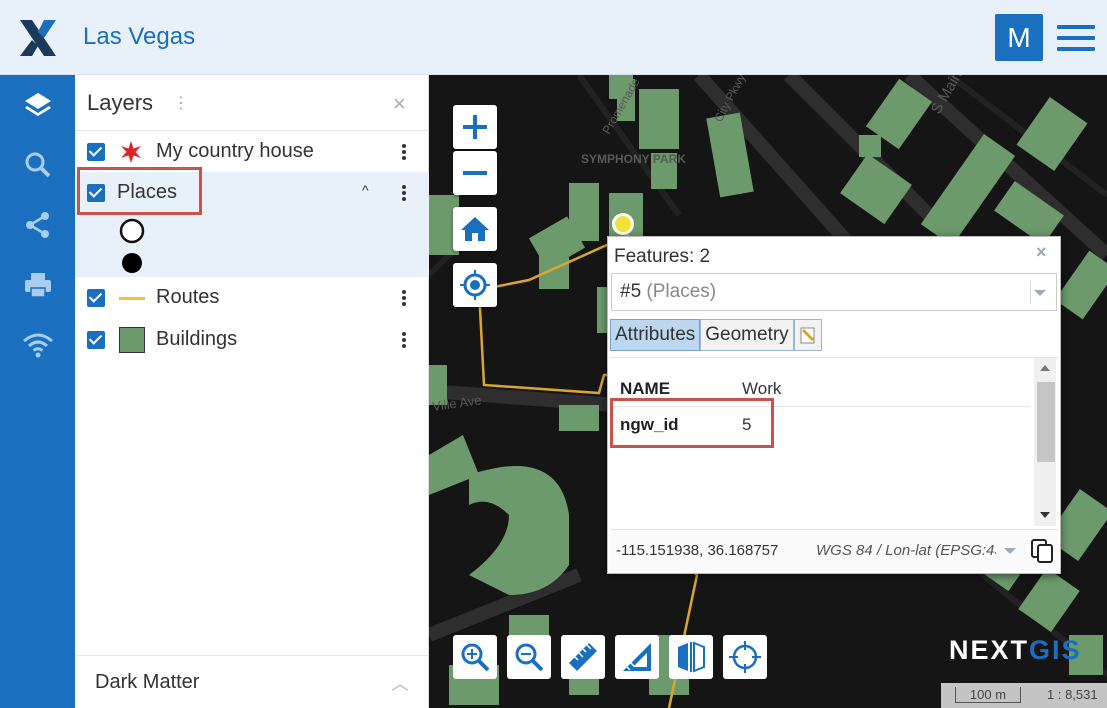  Describe the element at coordinates (691, 657) in the screenshot. I see `swipe-compare-icon` at that location.